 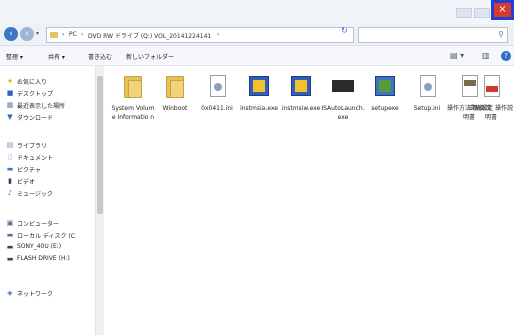 I want to click on videos-icon: ▮, so click(x=10, y=181).